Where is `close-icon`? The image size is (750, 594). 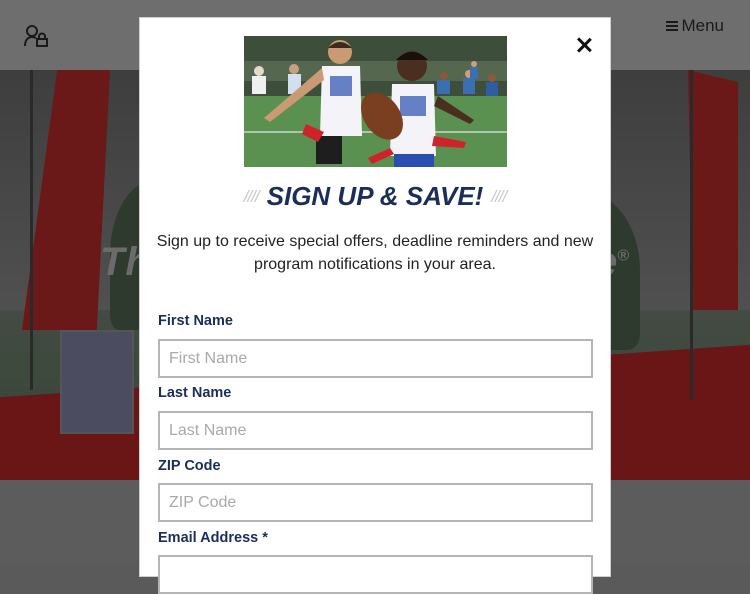
close-icon is located at coordinates (584, 45).